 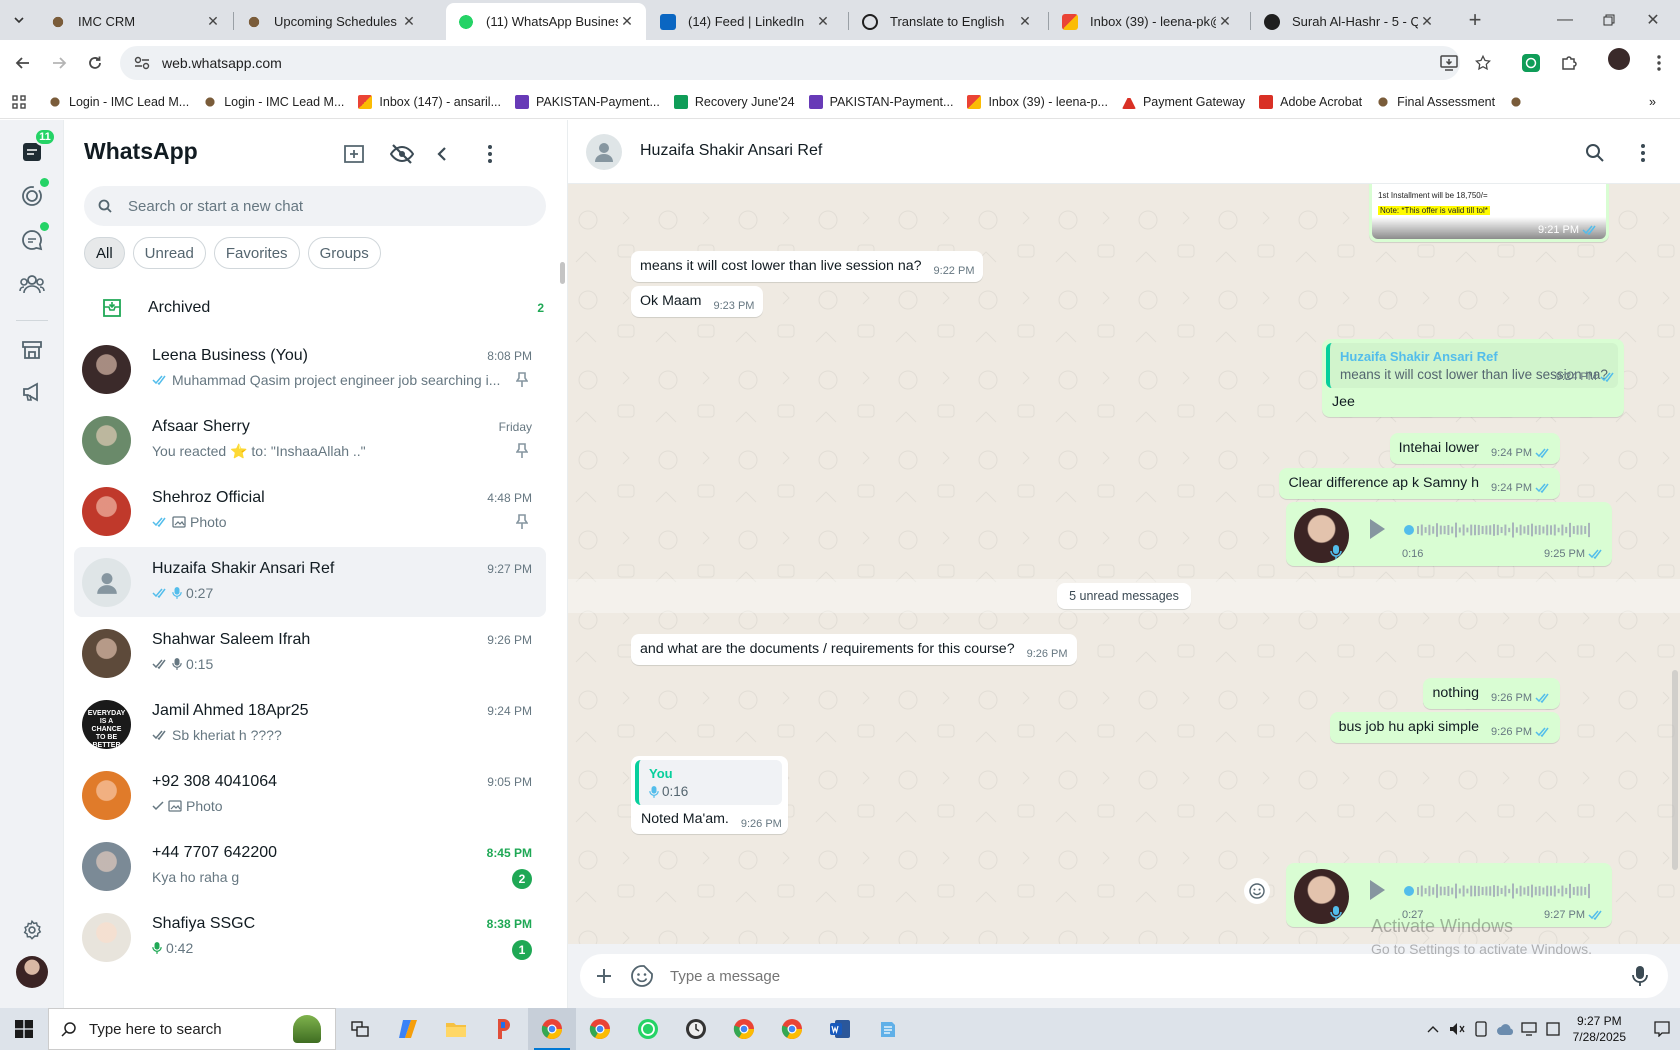 I want to click on restore-window-button, so click(x=1609, y=20).